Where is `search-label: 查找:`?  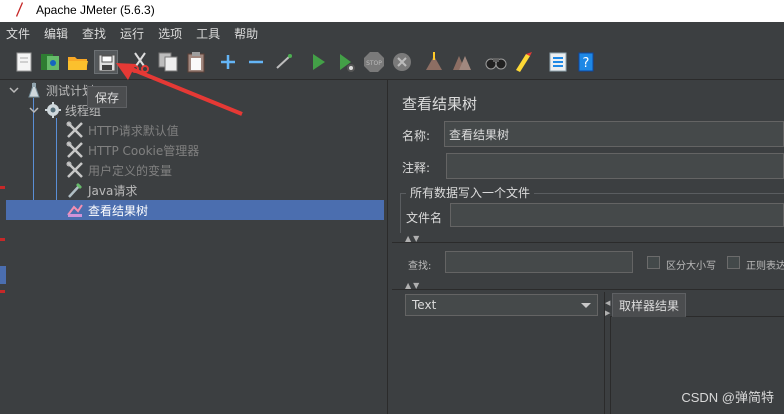 search-label: 查找: is located at coordinates (420, 266).